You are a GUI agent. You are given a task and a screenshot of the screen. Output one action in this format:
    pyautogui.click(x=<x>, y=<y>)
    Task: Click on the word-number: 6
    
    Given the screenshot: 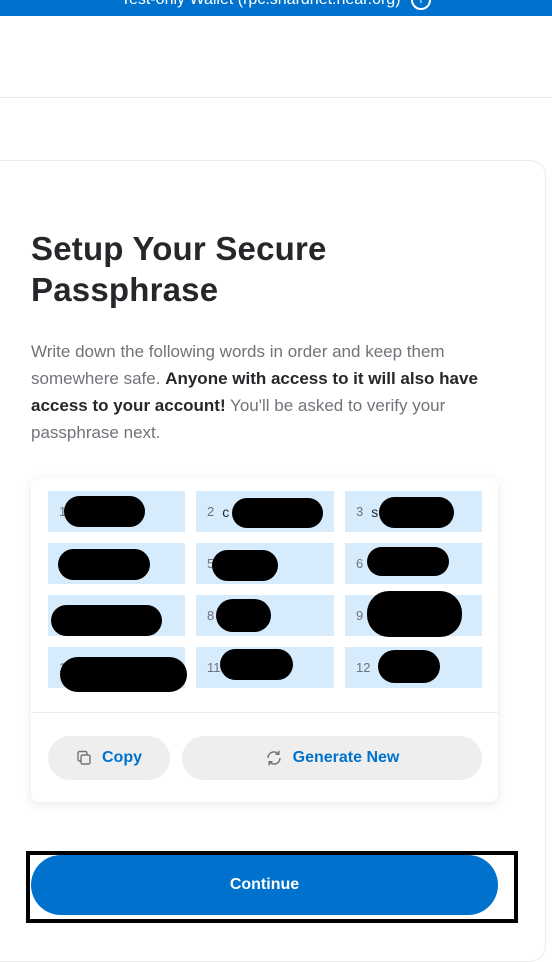 What is the action you would take?
    pyautogui.click(x=360, y=563)
    